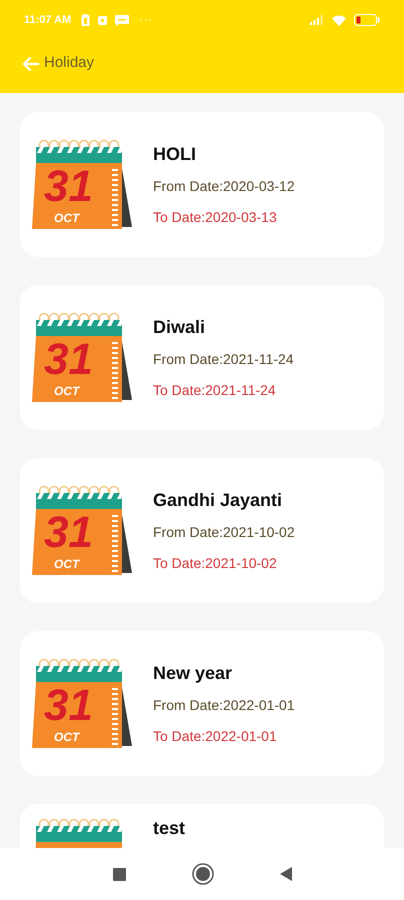 This screenshot has height=900, width=404. Describe the element at coordinates (215, 736) in the screenshot. I see `to-date: To Date:2022-01-01` at that location.